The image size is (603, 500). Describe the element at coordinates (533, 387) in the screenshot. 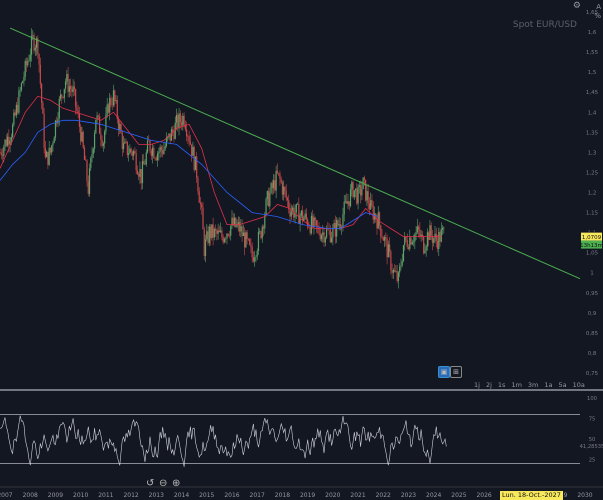

I see `range-button-3m: 3m` at that location.